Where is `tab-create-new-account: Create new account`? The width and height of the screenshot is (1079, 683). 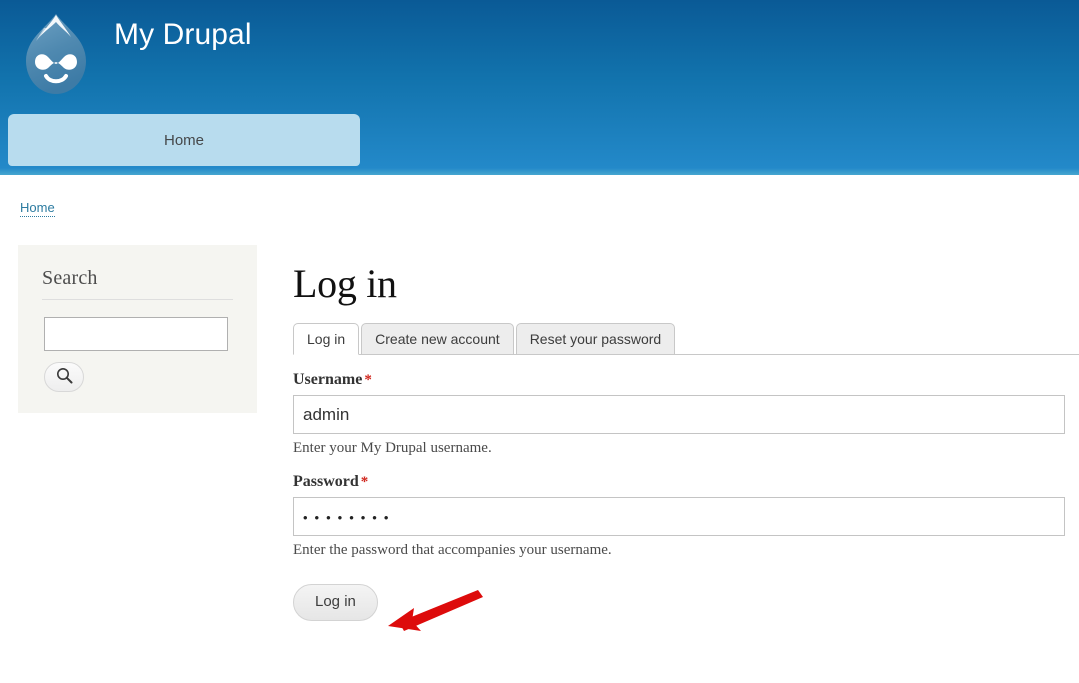 tab-create-new-account: Create new account is located at coordinates (437, 339).